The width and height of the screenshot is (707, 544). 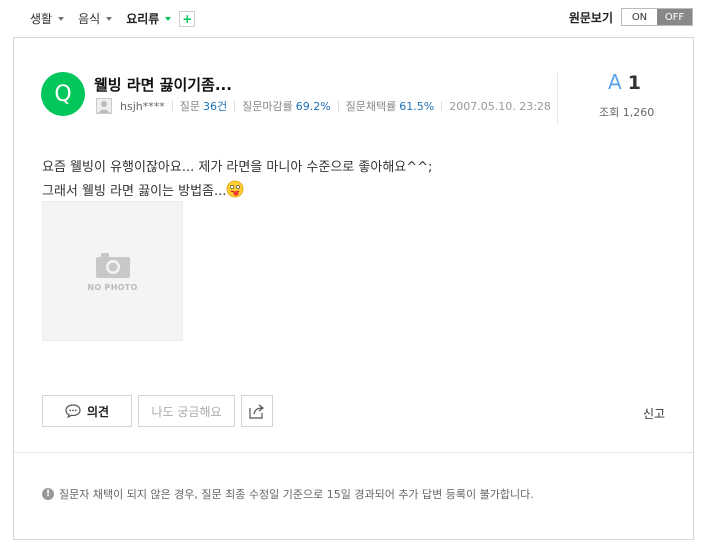 I want to click on breadcrumb-label: 요리류, so click(x=143, y=19).